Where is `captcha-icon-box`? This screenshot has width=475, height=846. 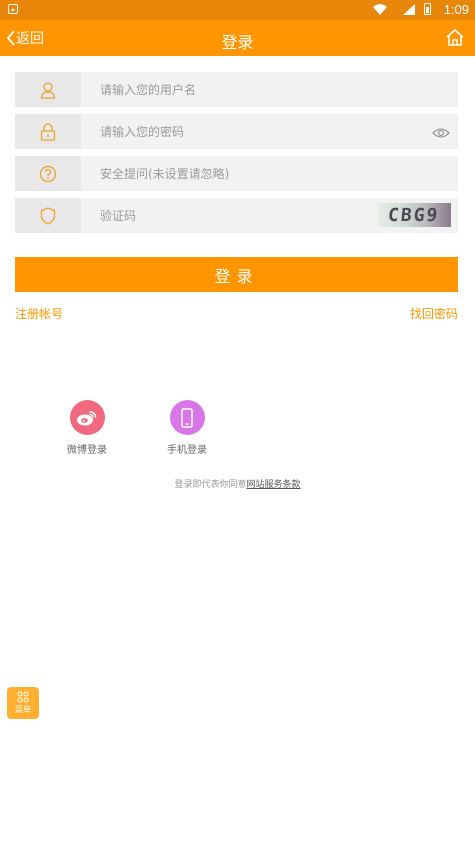 captcha-icon-box is located at coordinates (48, 215).